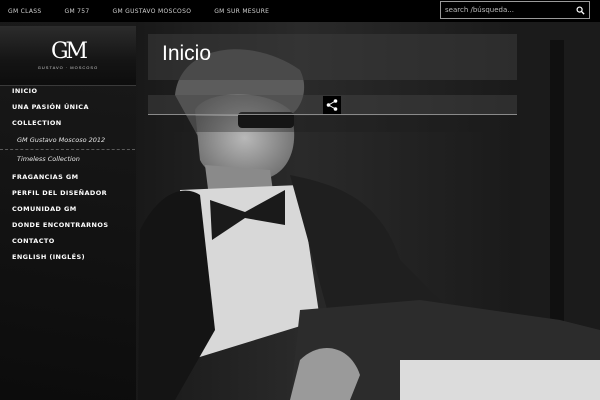 The width and height of the screenshot is (600, 400). What do you see at coordinates (68, 225) in the screenshot?
I see `sidebar-item-donde: DONDE ENCONTRARNOS` at bounding box center [68, 225].